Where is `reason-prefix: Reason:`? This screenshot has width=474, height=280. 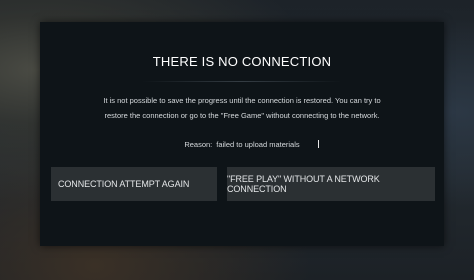
reason-prefix: Reason: is located at coordinates (198, 144).